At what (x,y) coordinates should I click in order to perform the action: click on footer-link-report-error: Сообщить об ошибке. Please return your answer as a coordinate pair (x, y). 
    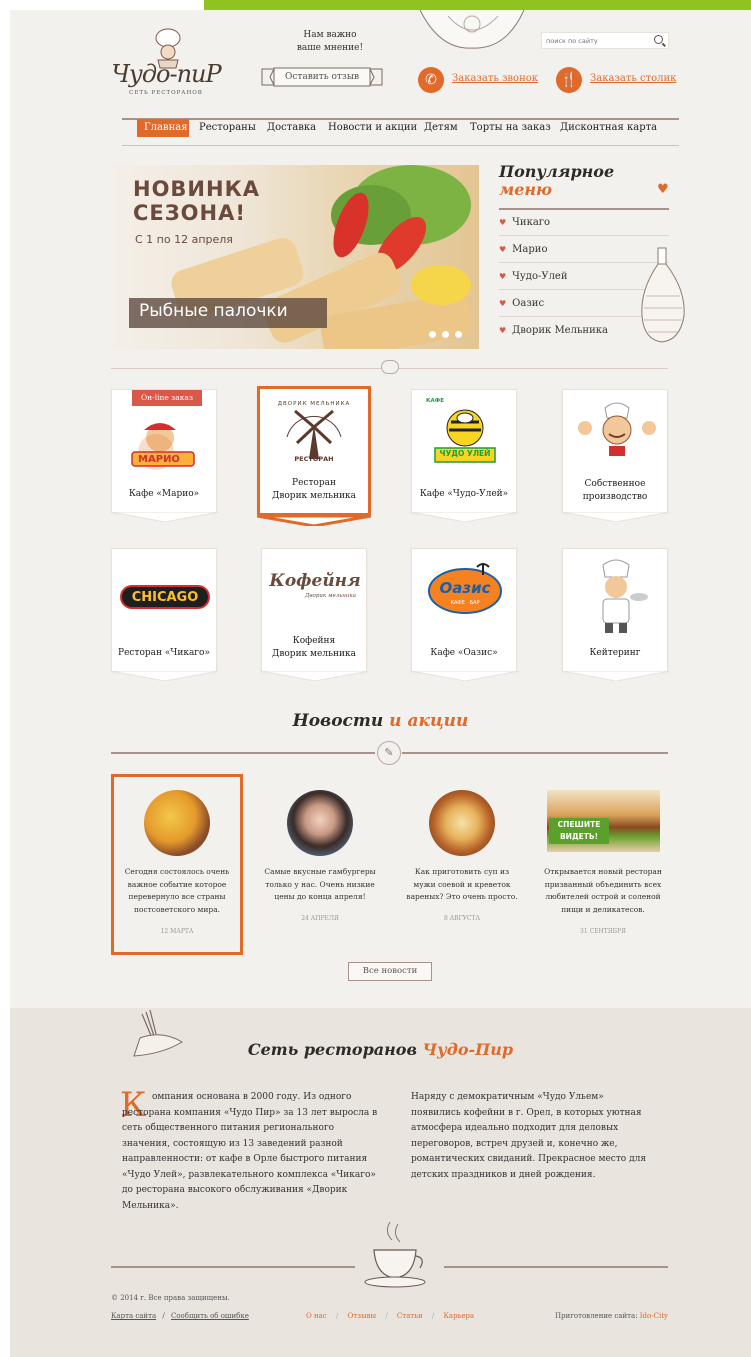
    Looking at the image, I should click on (210, 1316).